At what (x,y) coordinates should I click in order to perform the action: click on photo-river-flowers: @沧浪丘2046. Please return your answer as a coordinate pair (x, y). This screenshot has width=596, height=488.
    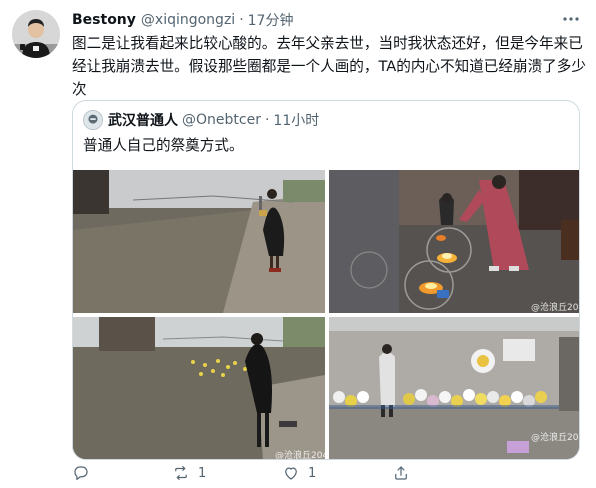
    Looking at the image, I should click on (199, 388).